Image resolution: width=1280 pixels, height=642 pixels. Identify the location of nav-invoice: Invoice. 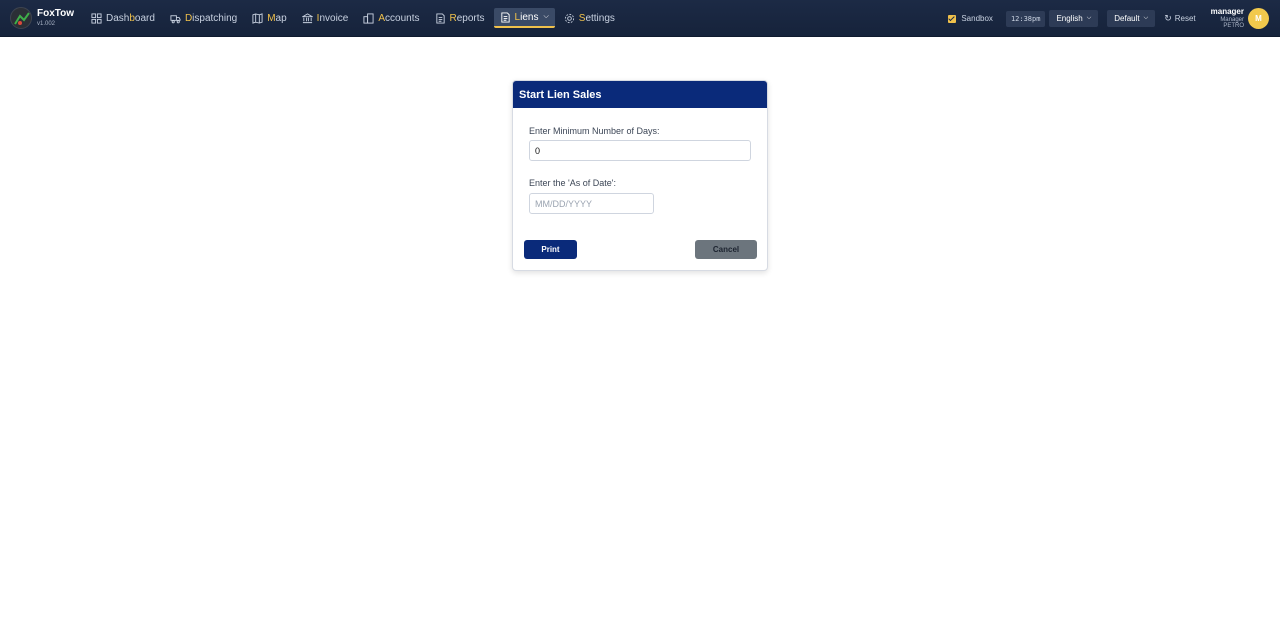
(325, 18).